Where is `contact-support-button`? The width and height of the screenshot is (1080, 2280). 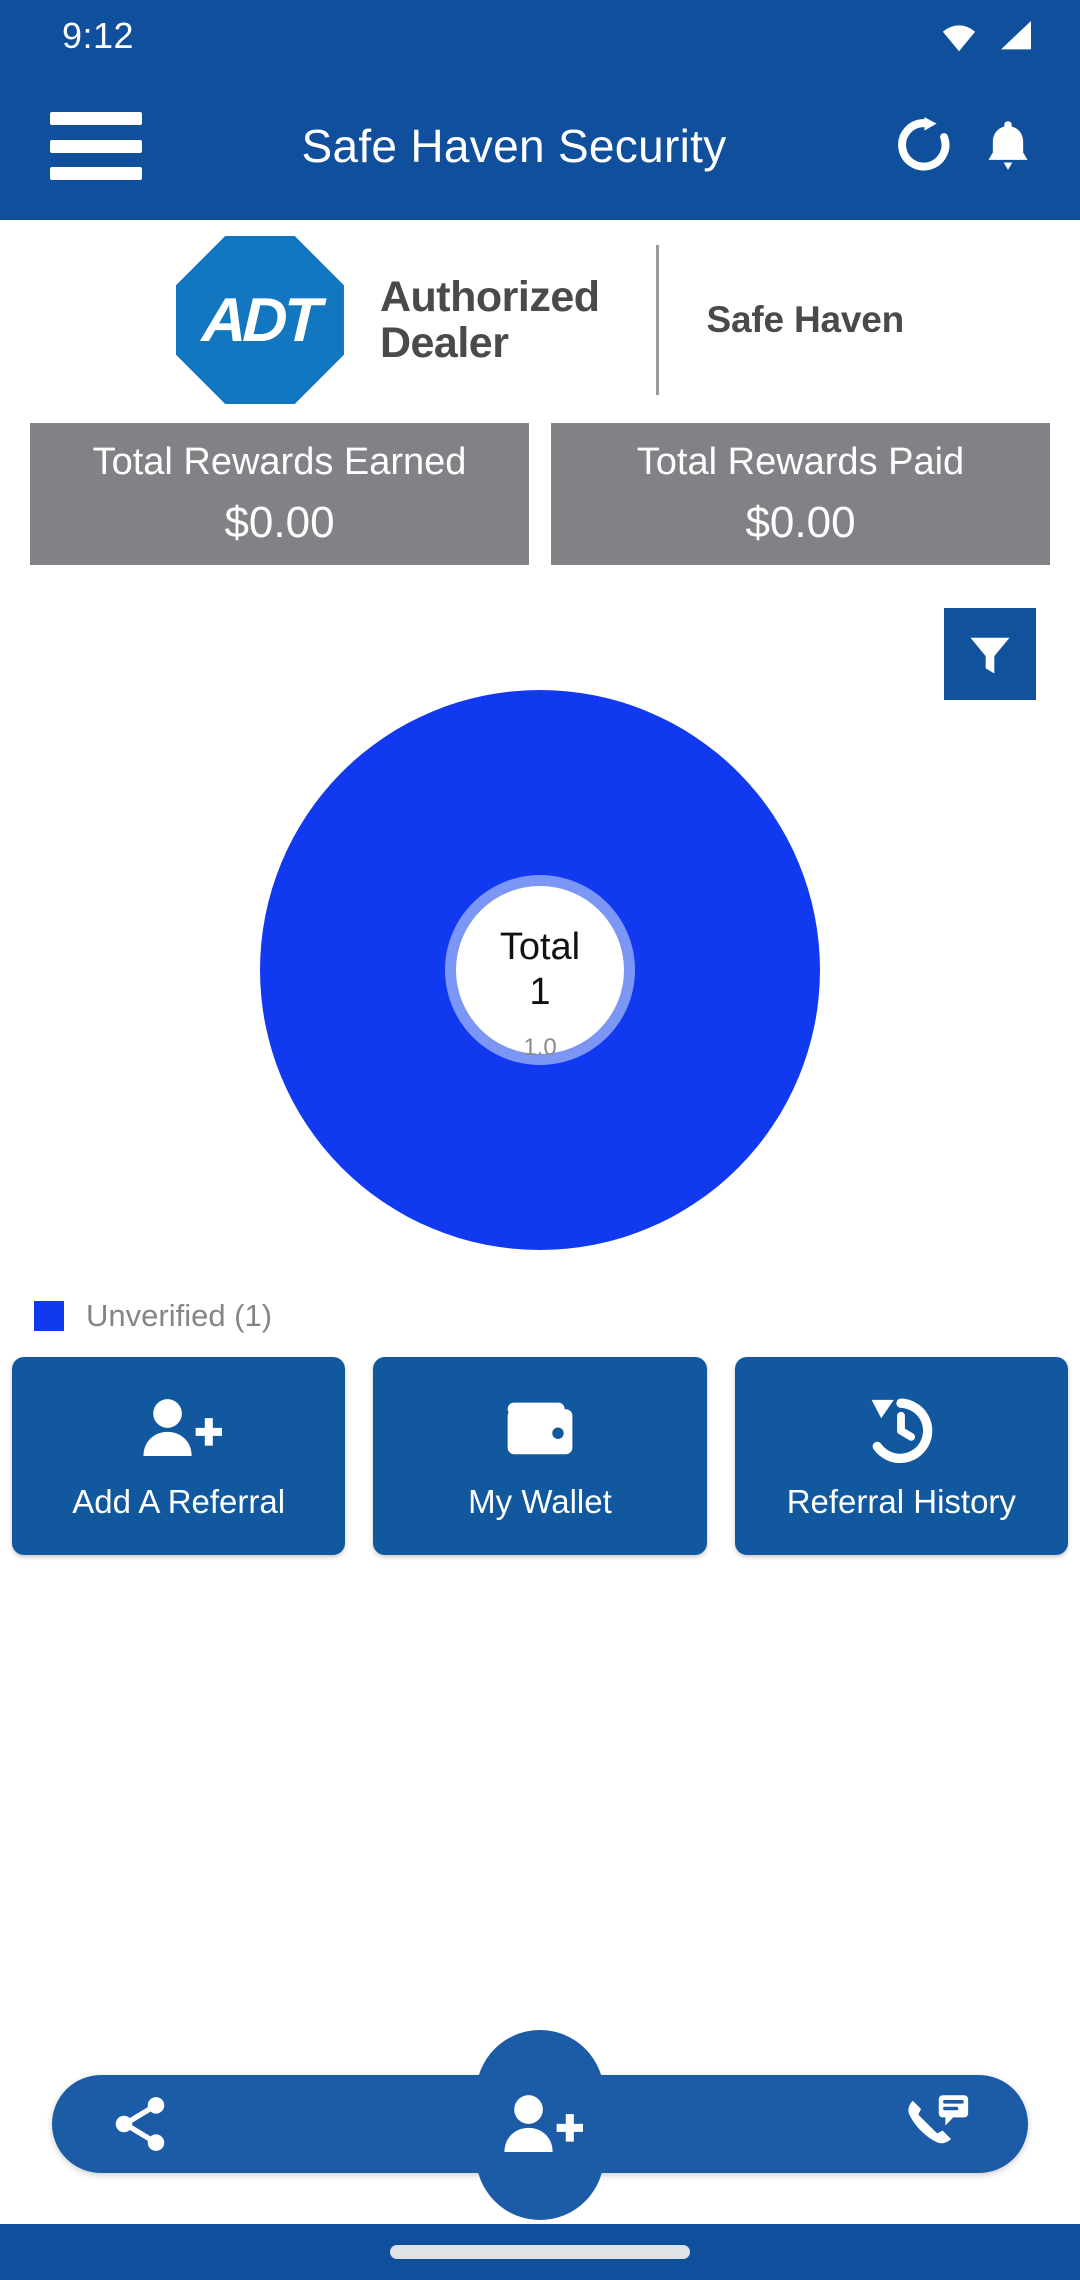
contact-support-button is located at coordinates (936, 2124).